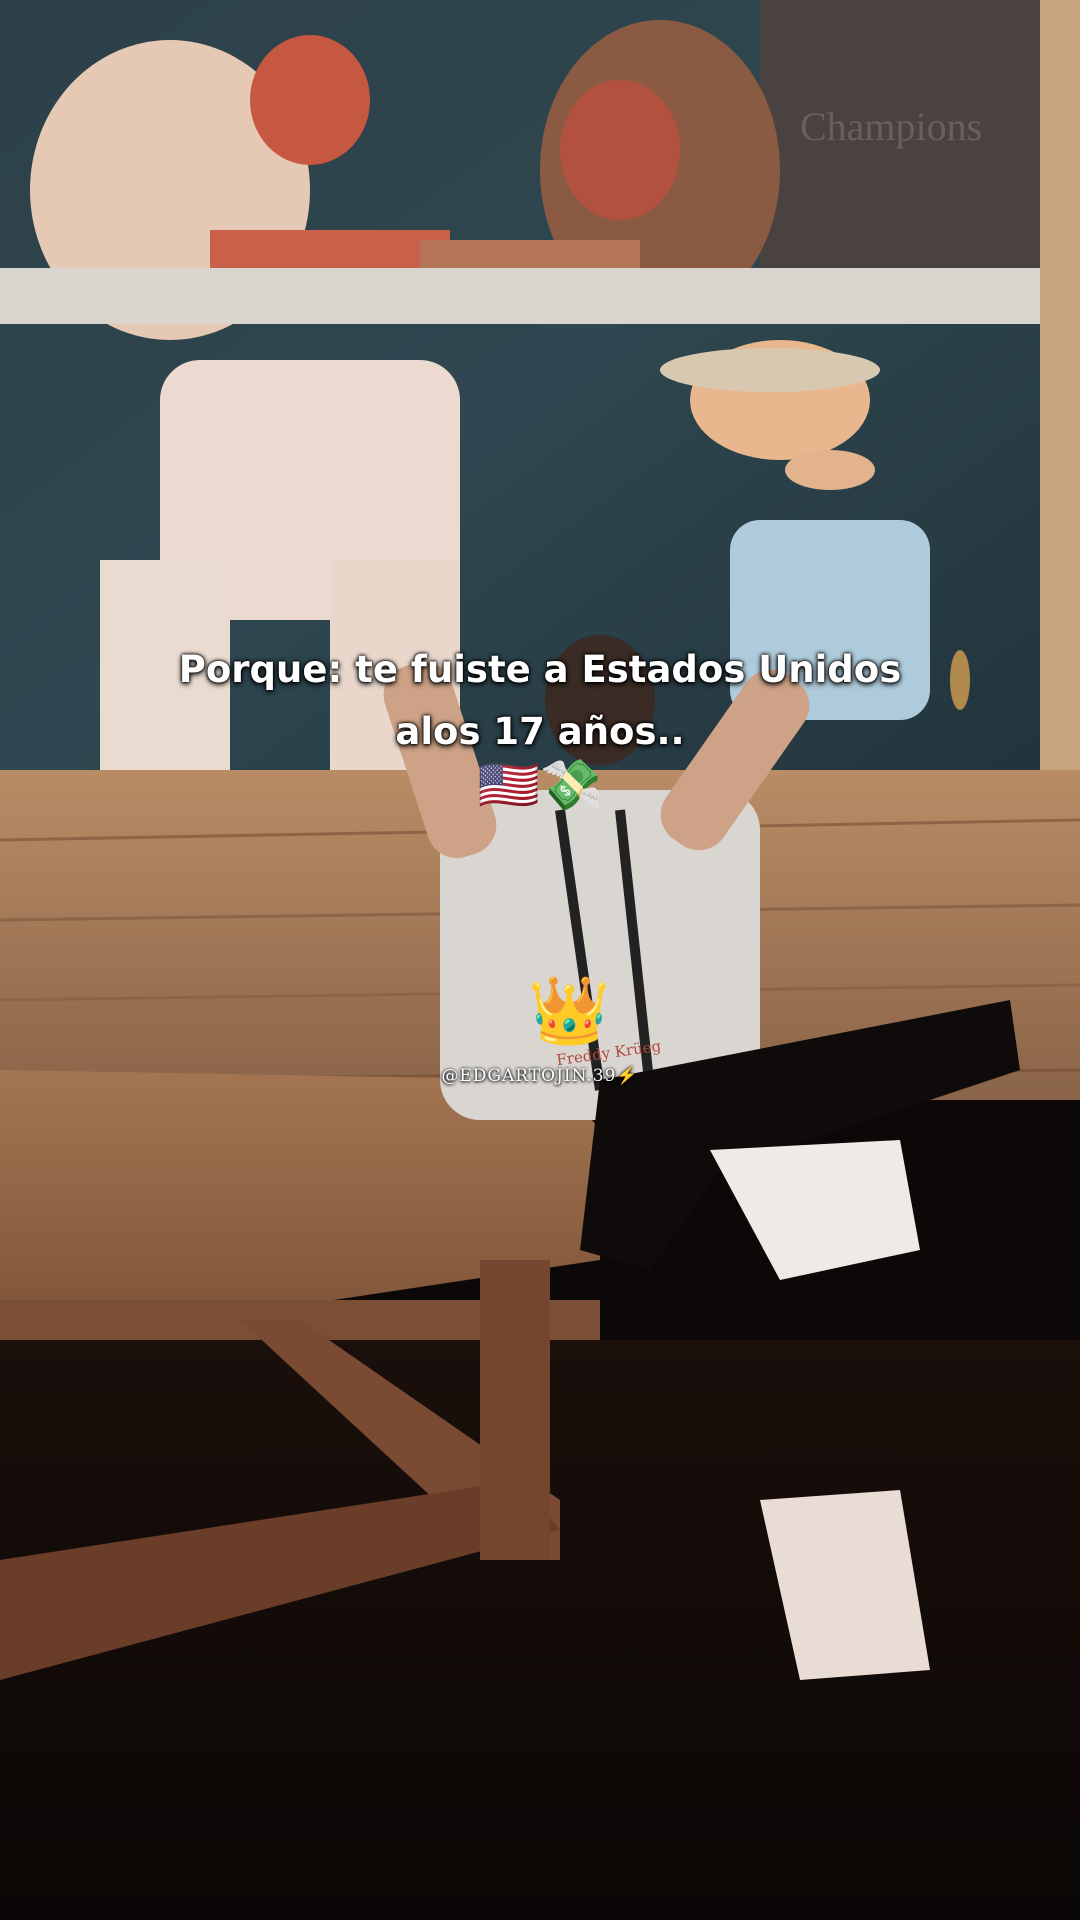  Describe the element at coordinates (540, 731) in the screenshot. I see `caption-line-2: alos 17 años..` at that location.